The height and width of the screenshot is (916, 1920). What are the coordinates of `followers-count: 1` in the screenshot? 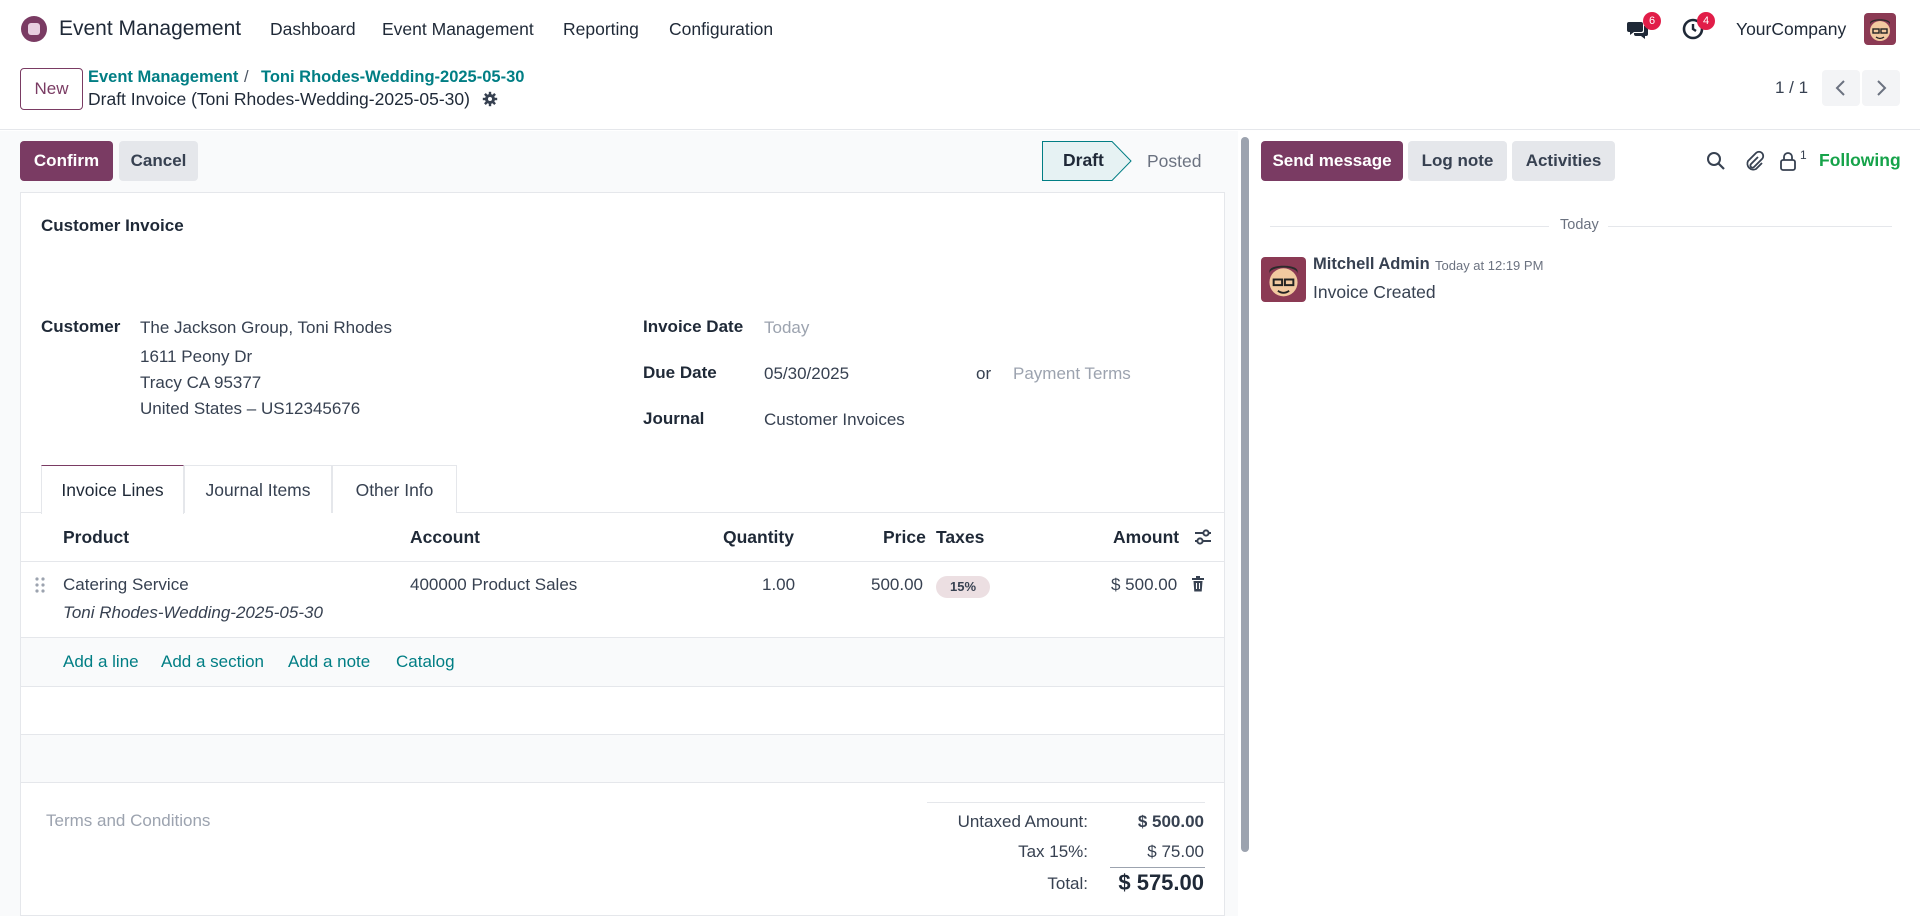 It's located at (1803, 155).